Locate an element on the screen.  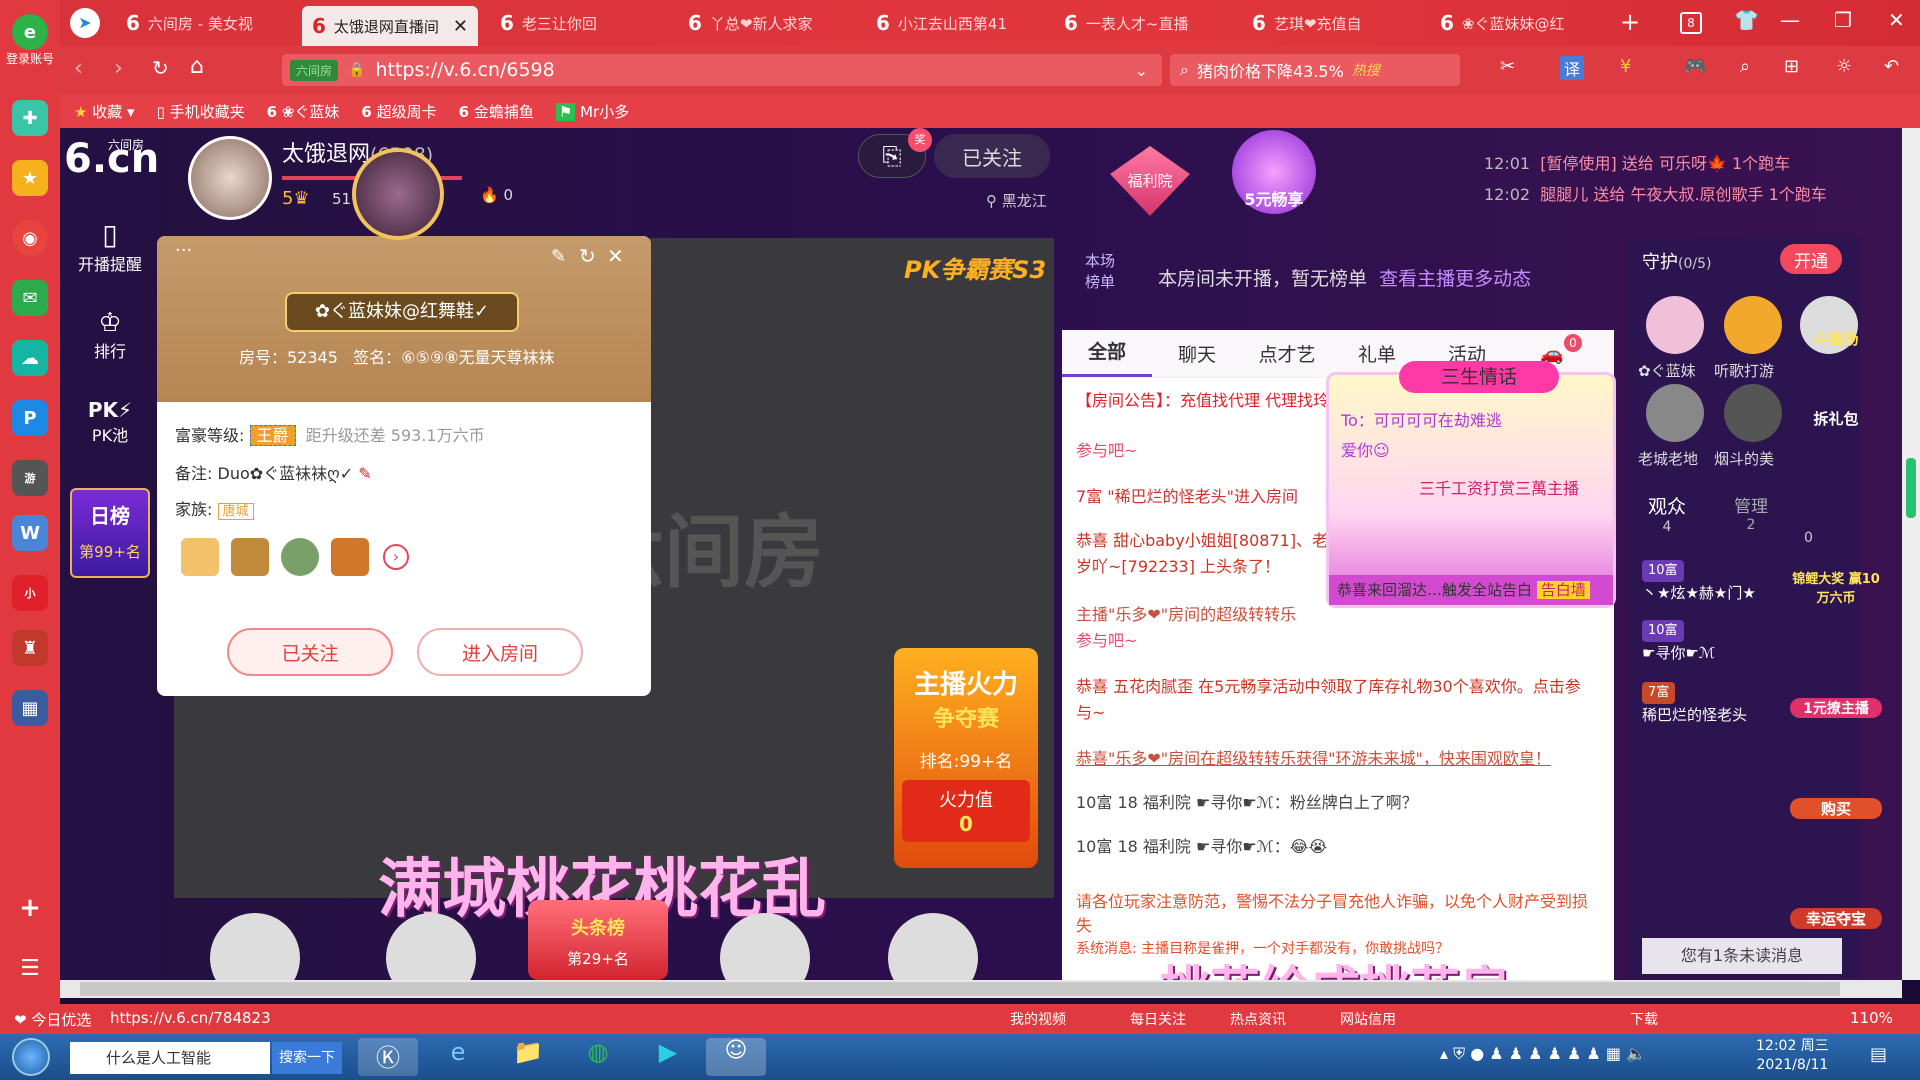
player-icon: ▶ is located at coordinates (668, 1057).